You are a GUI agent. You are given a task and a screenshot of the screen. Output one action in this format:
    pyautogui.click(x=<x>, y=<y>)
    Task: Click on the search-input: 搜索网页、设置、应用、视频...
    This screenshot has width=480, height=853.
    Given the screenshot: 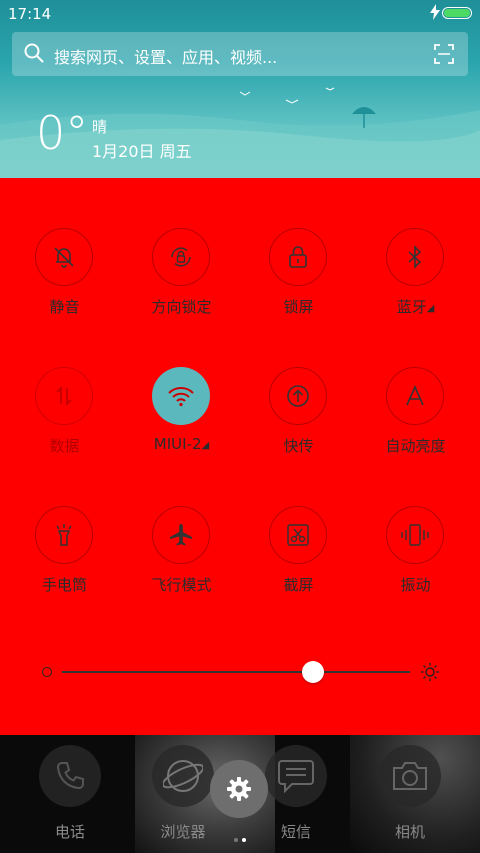 What is the action you would take?
    pyautogui.click(x=165, y=56)
    